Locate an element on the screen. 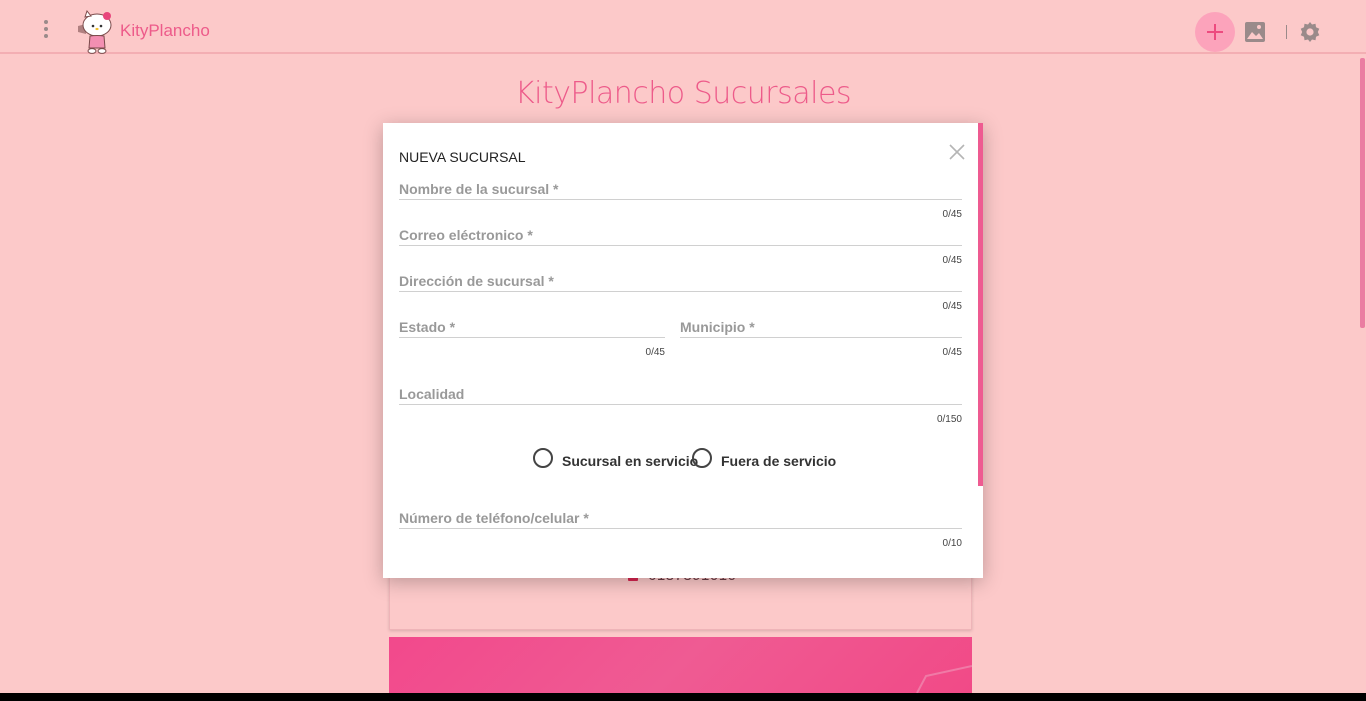 This screenshot has height=701, width=1366. in-service-label: Sucursal en servicio is located at coordinates (630, 461).